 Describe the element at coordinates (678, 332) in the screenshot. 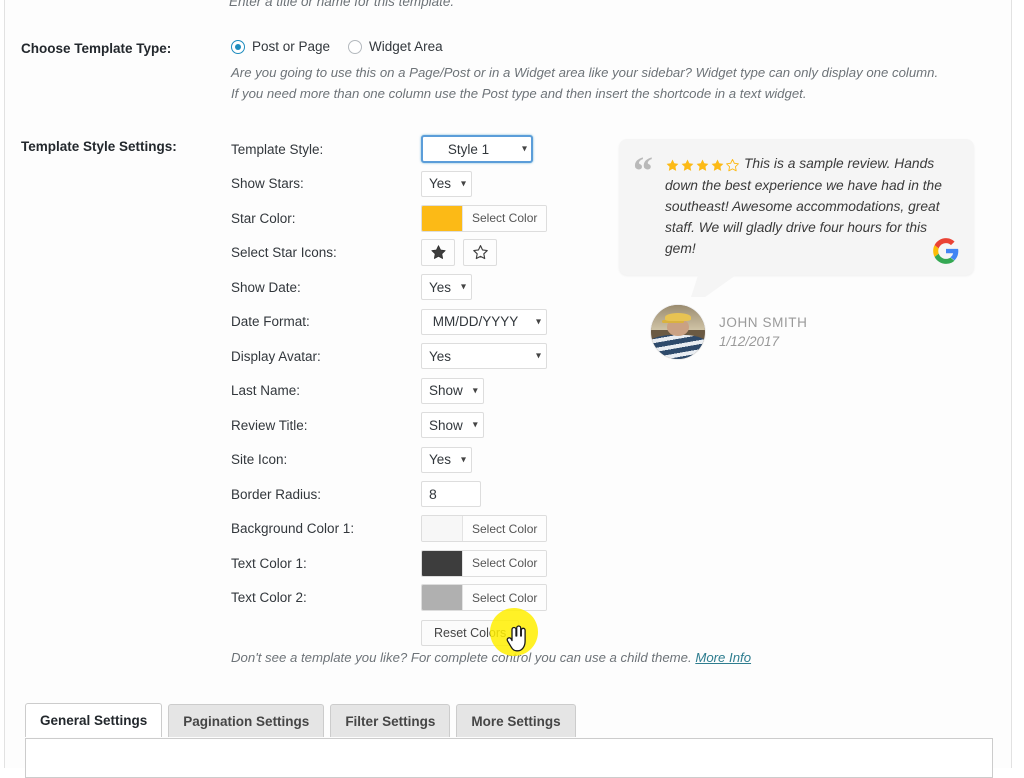

I see `user-avatar-photo` at that location.